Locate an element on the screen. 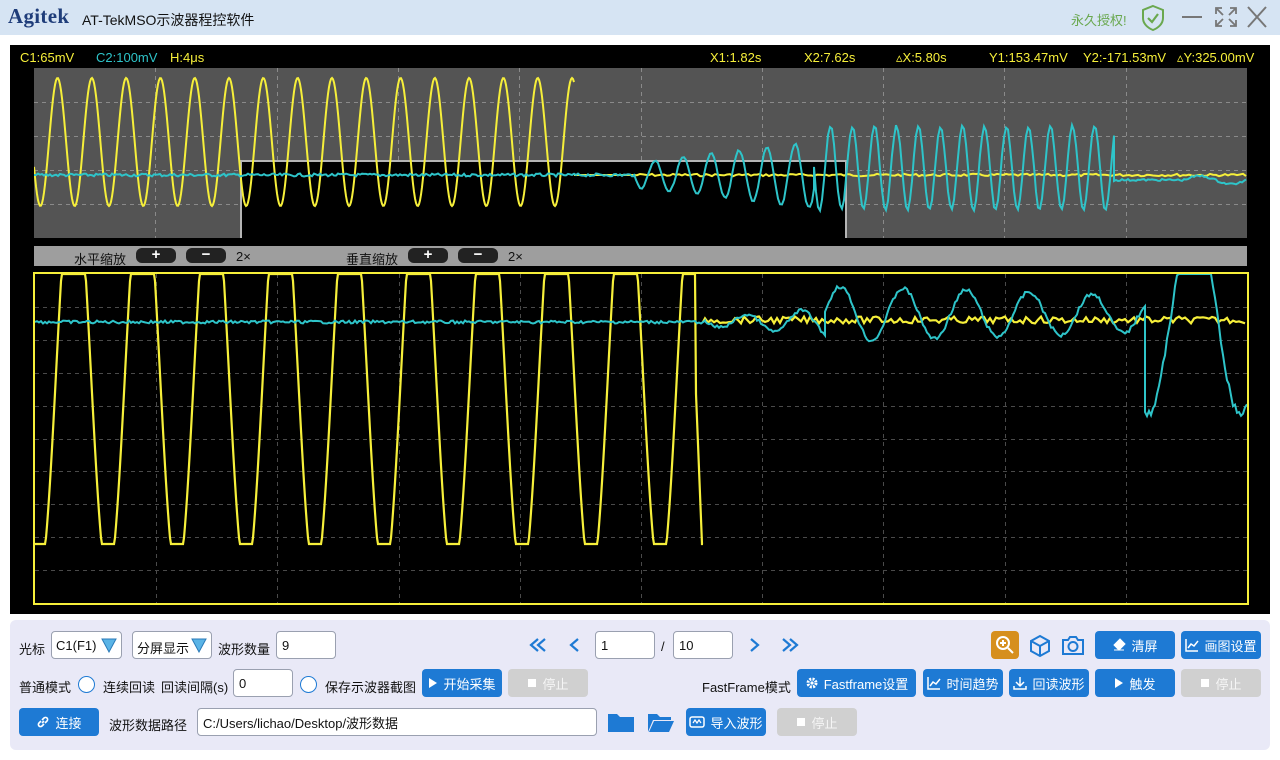 The width and height of the screenshot is (1280, 760). import-waveform-button: 导入波形 is located at coordinates (726, 722).